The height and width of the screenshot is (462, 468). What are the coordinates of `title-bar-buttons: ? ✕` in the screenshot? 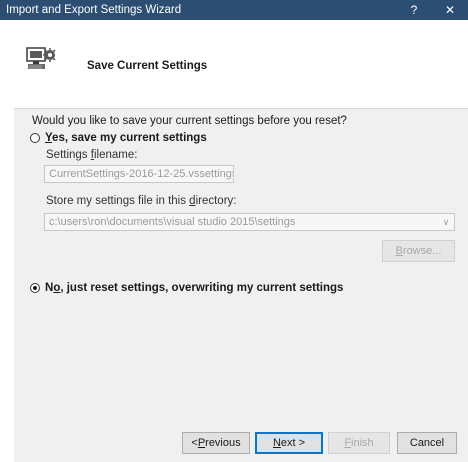 It's located at (432, 10).